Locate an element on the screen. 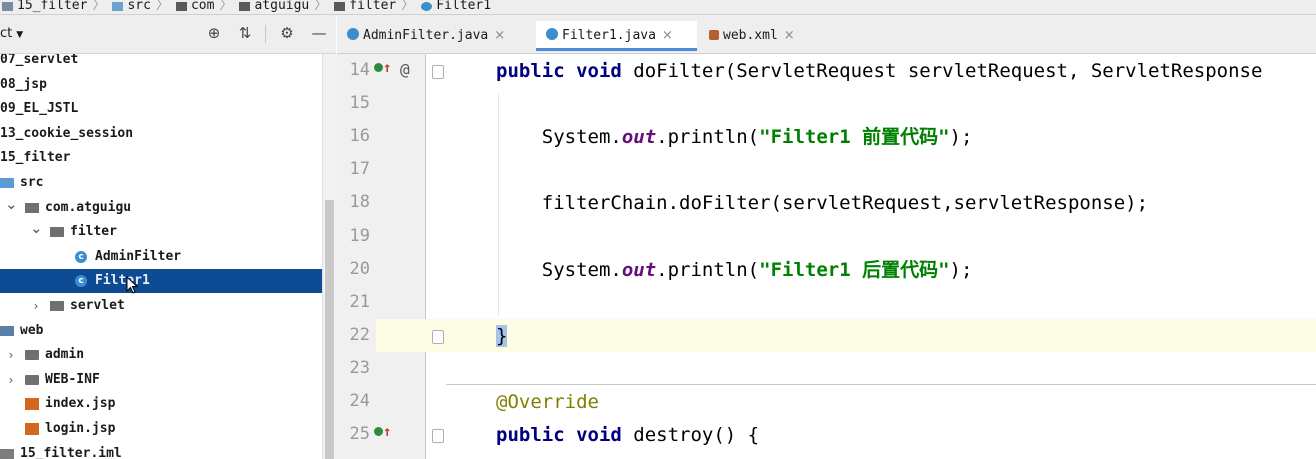 The image size is (1316, 459). tree-item: index.jsp is located at coordinates (161, 404).